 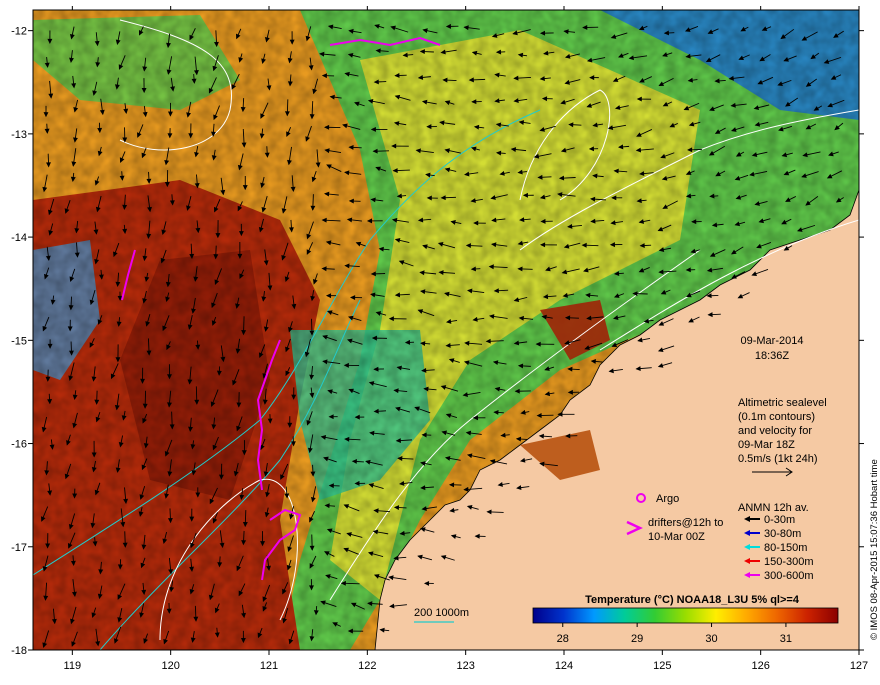 What do you see at coordinates (777, 459) in the screenshot?
I see `altimetry-line: 0.5m/s (1kt 24h)` at bounding box center [777, 459].